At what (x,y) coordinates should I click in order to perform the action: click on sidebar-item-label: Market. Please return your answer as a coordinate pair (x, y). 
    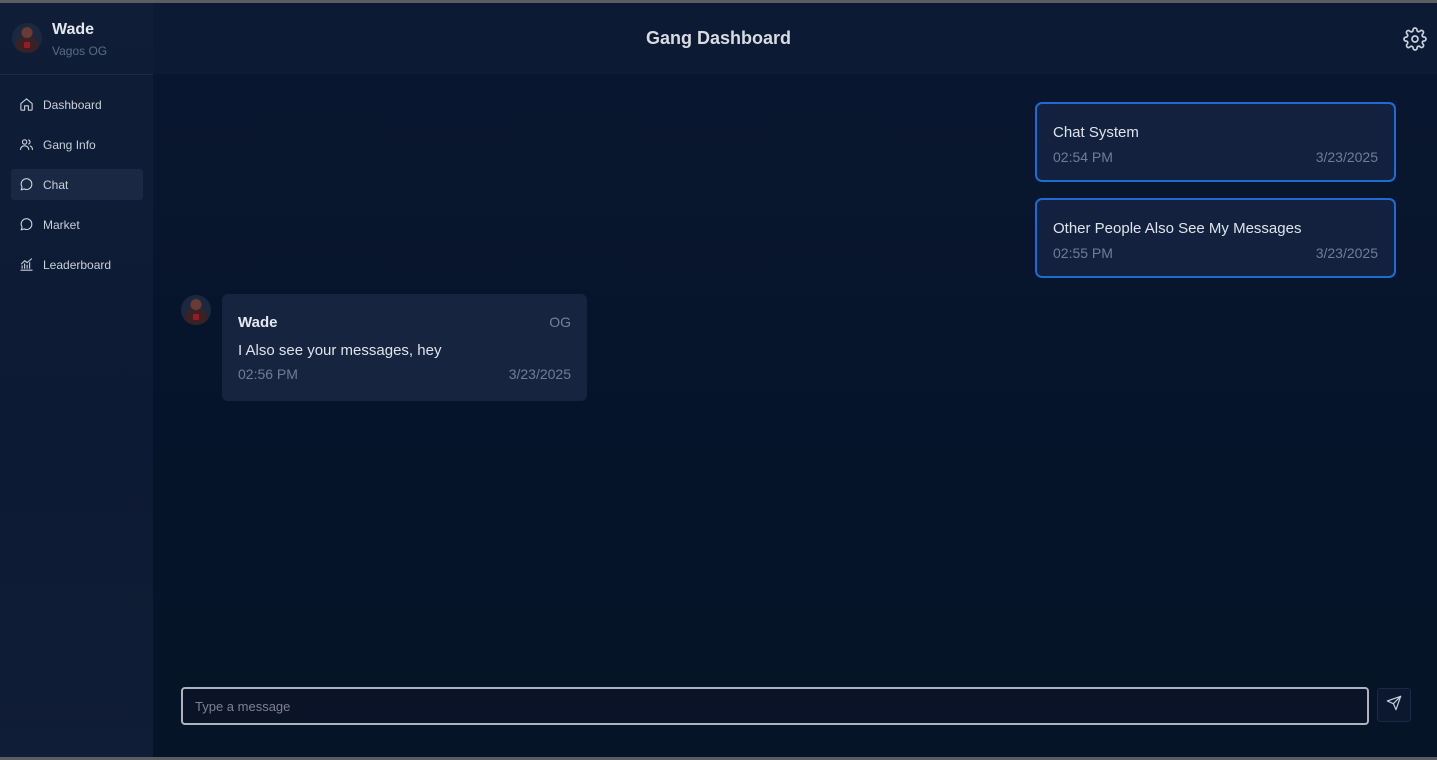
    Looking at the image, I should click on (61, 224).